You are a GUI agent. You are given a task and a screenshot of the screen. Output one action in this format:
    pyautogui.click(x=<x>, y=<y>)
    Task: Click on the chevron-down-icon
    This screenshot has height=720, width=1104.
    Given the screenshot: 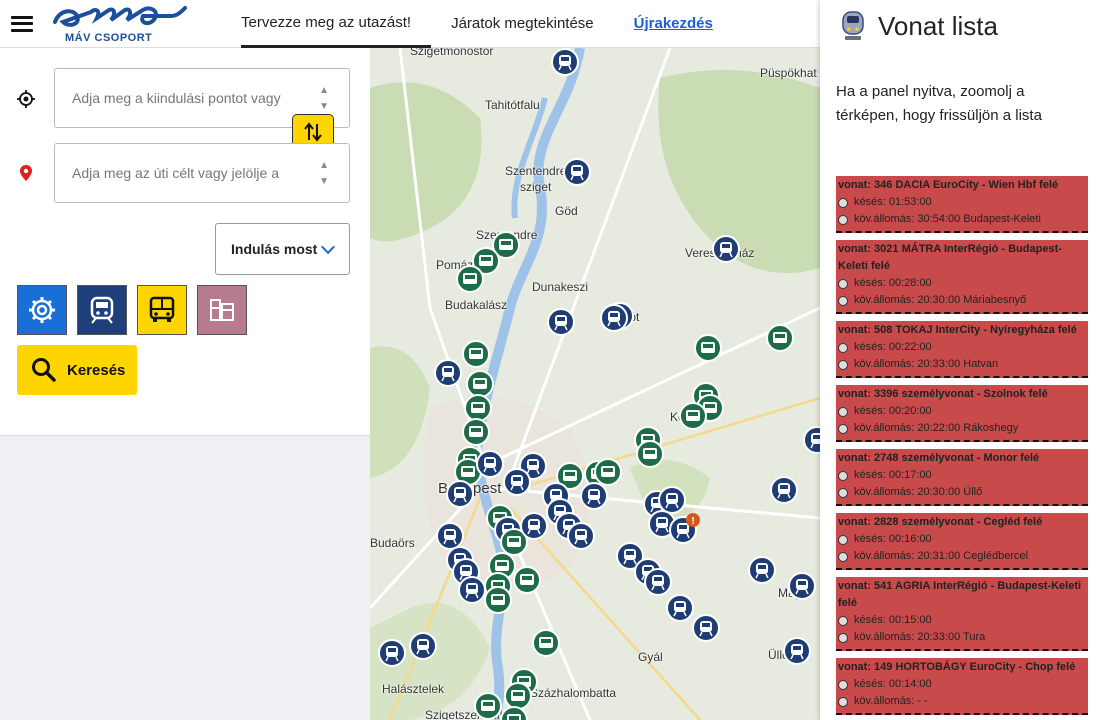 What is the action you would take?
    pyautogui.click(x=328, y=247)
    